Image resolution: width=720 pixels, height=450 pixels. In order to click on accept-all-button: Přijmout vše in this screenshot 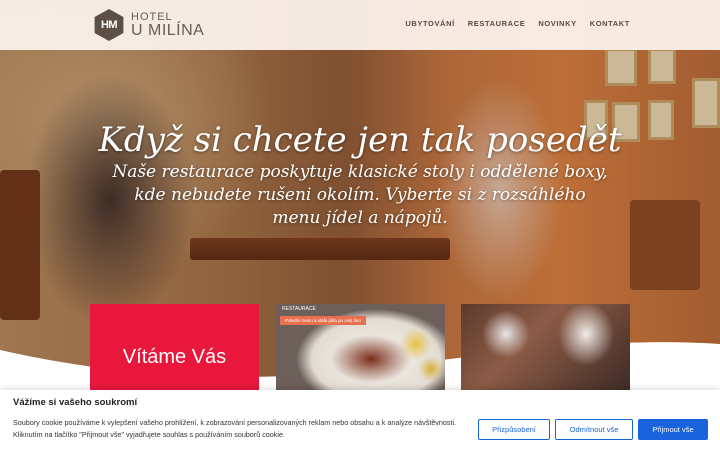, I will do `click(673, 429)`.